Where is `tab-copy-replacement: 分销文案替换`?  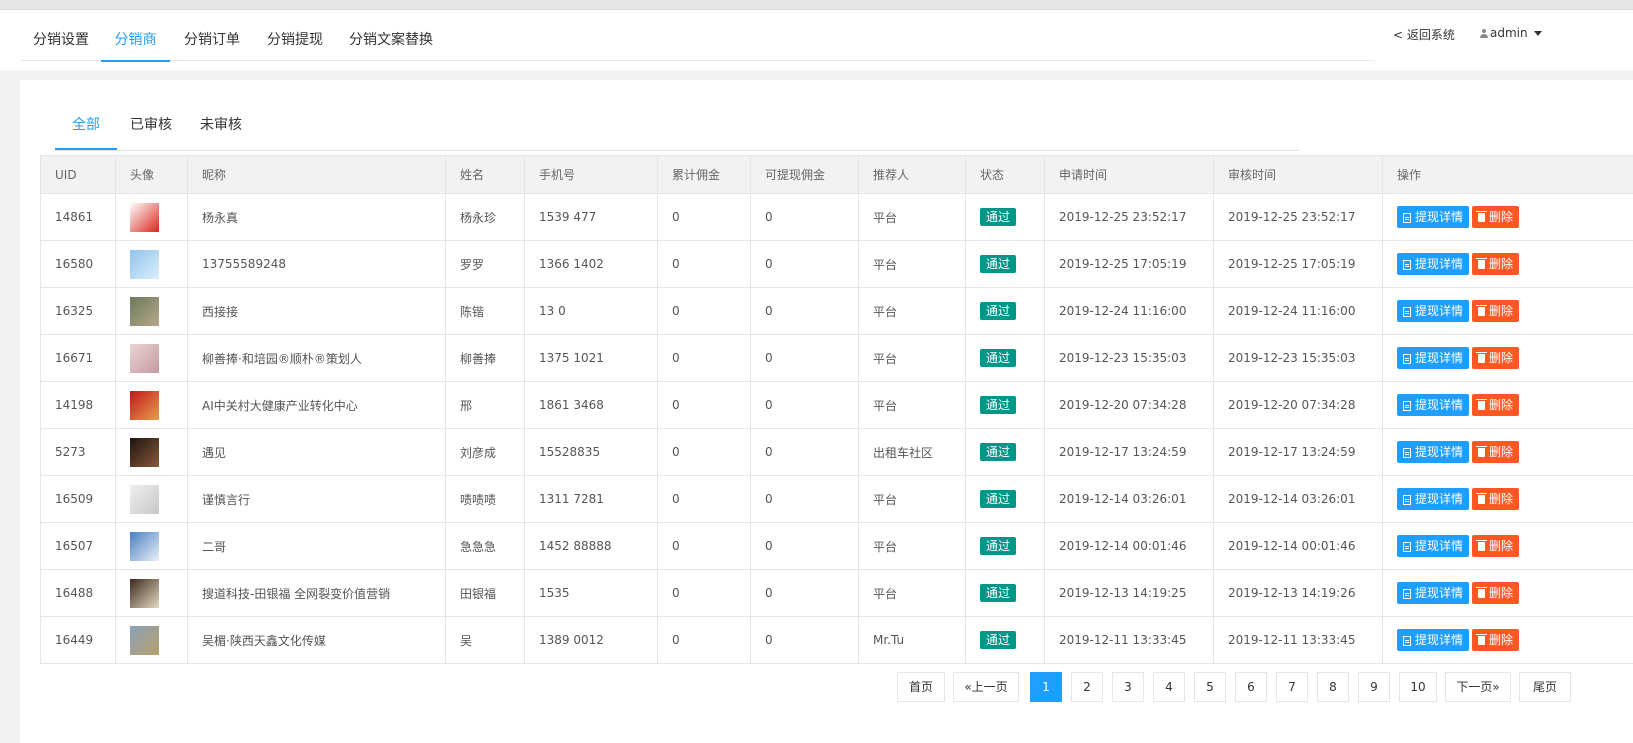
tab-copy-replacement: 分销文案替换 is located at coordinates (391, 34).